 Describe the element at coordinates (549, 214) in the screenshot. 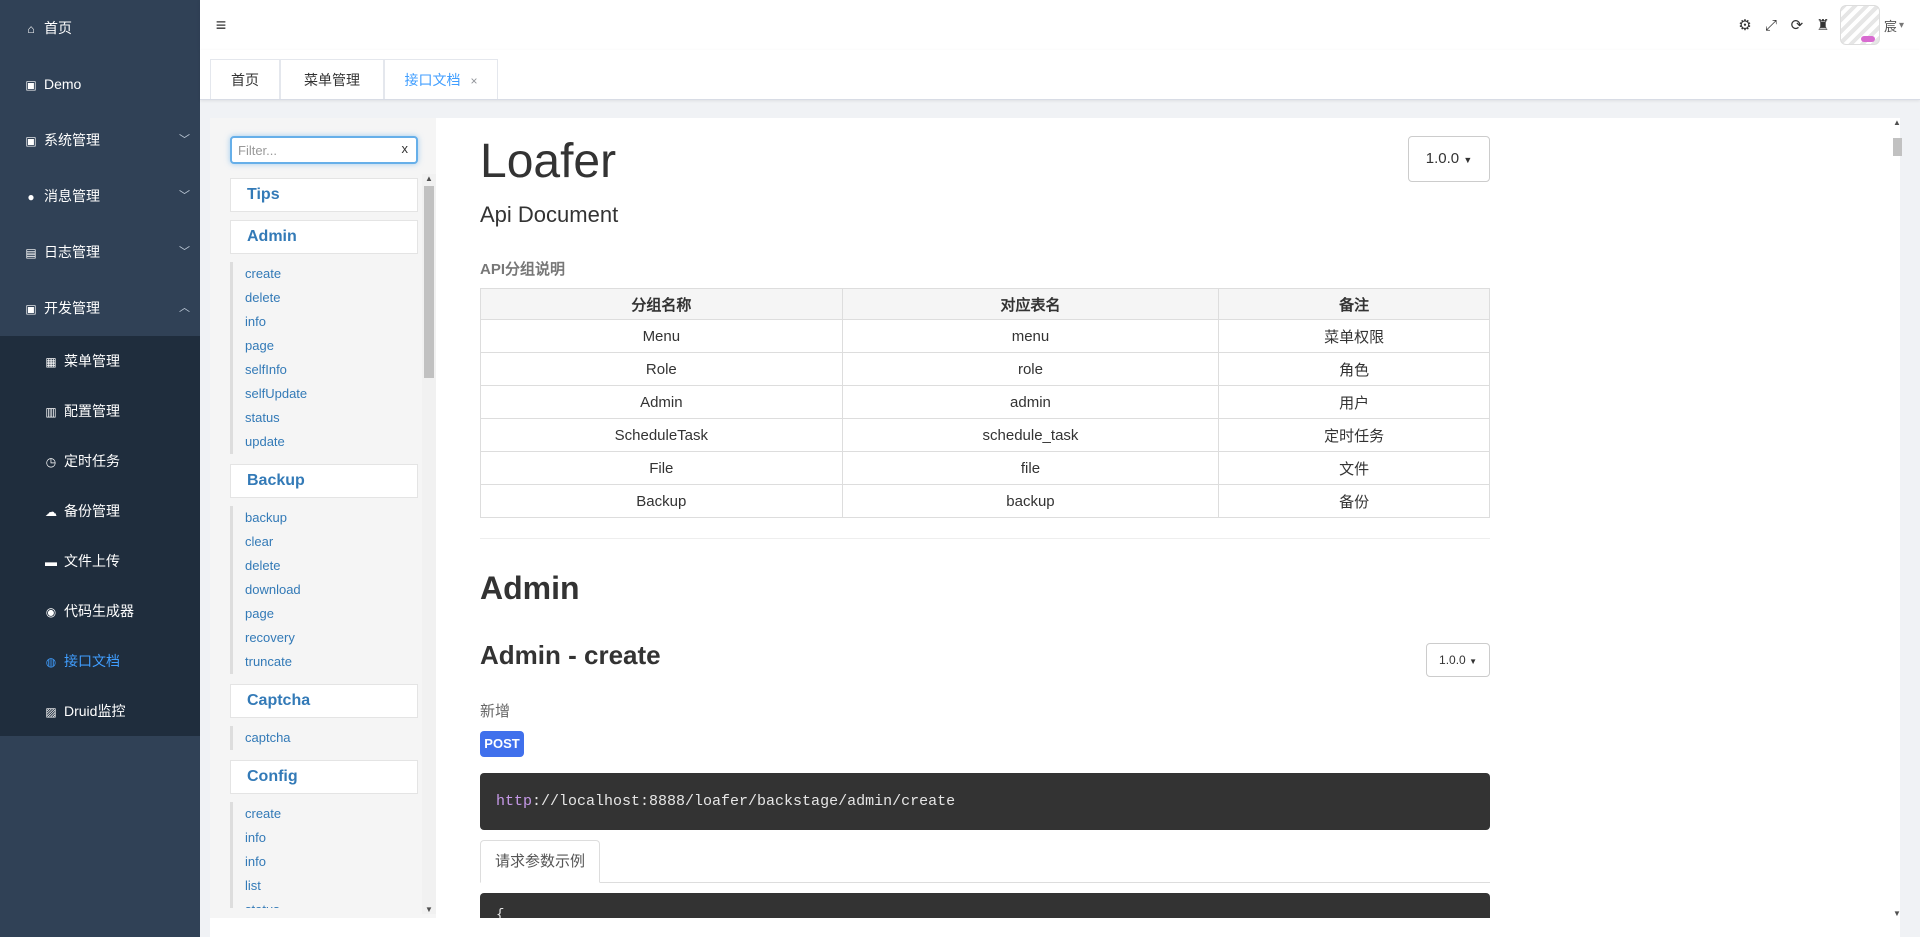

I see `doc-subtitle: Api Document` at that location.